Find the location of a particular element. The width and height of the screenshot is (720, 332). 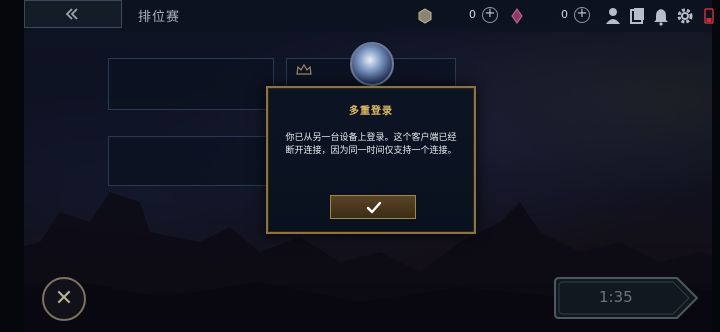

find-match-button: 1:35 is located at coordinates (626, 298).